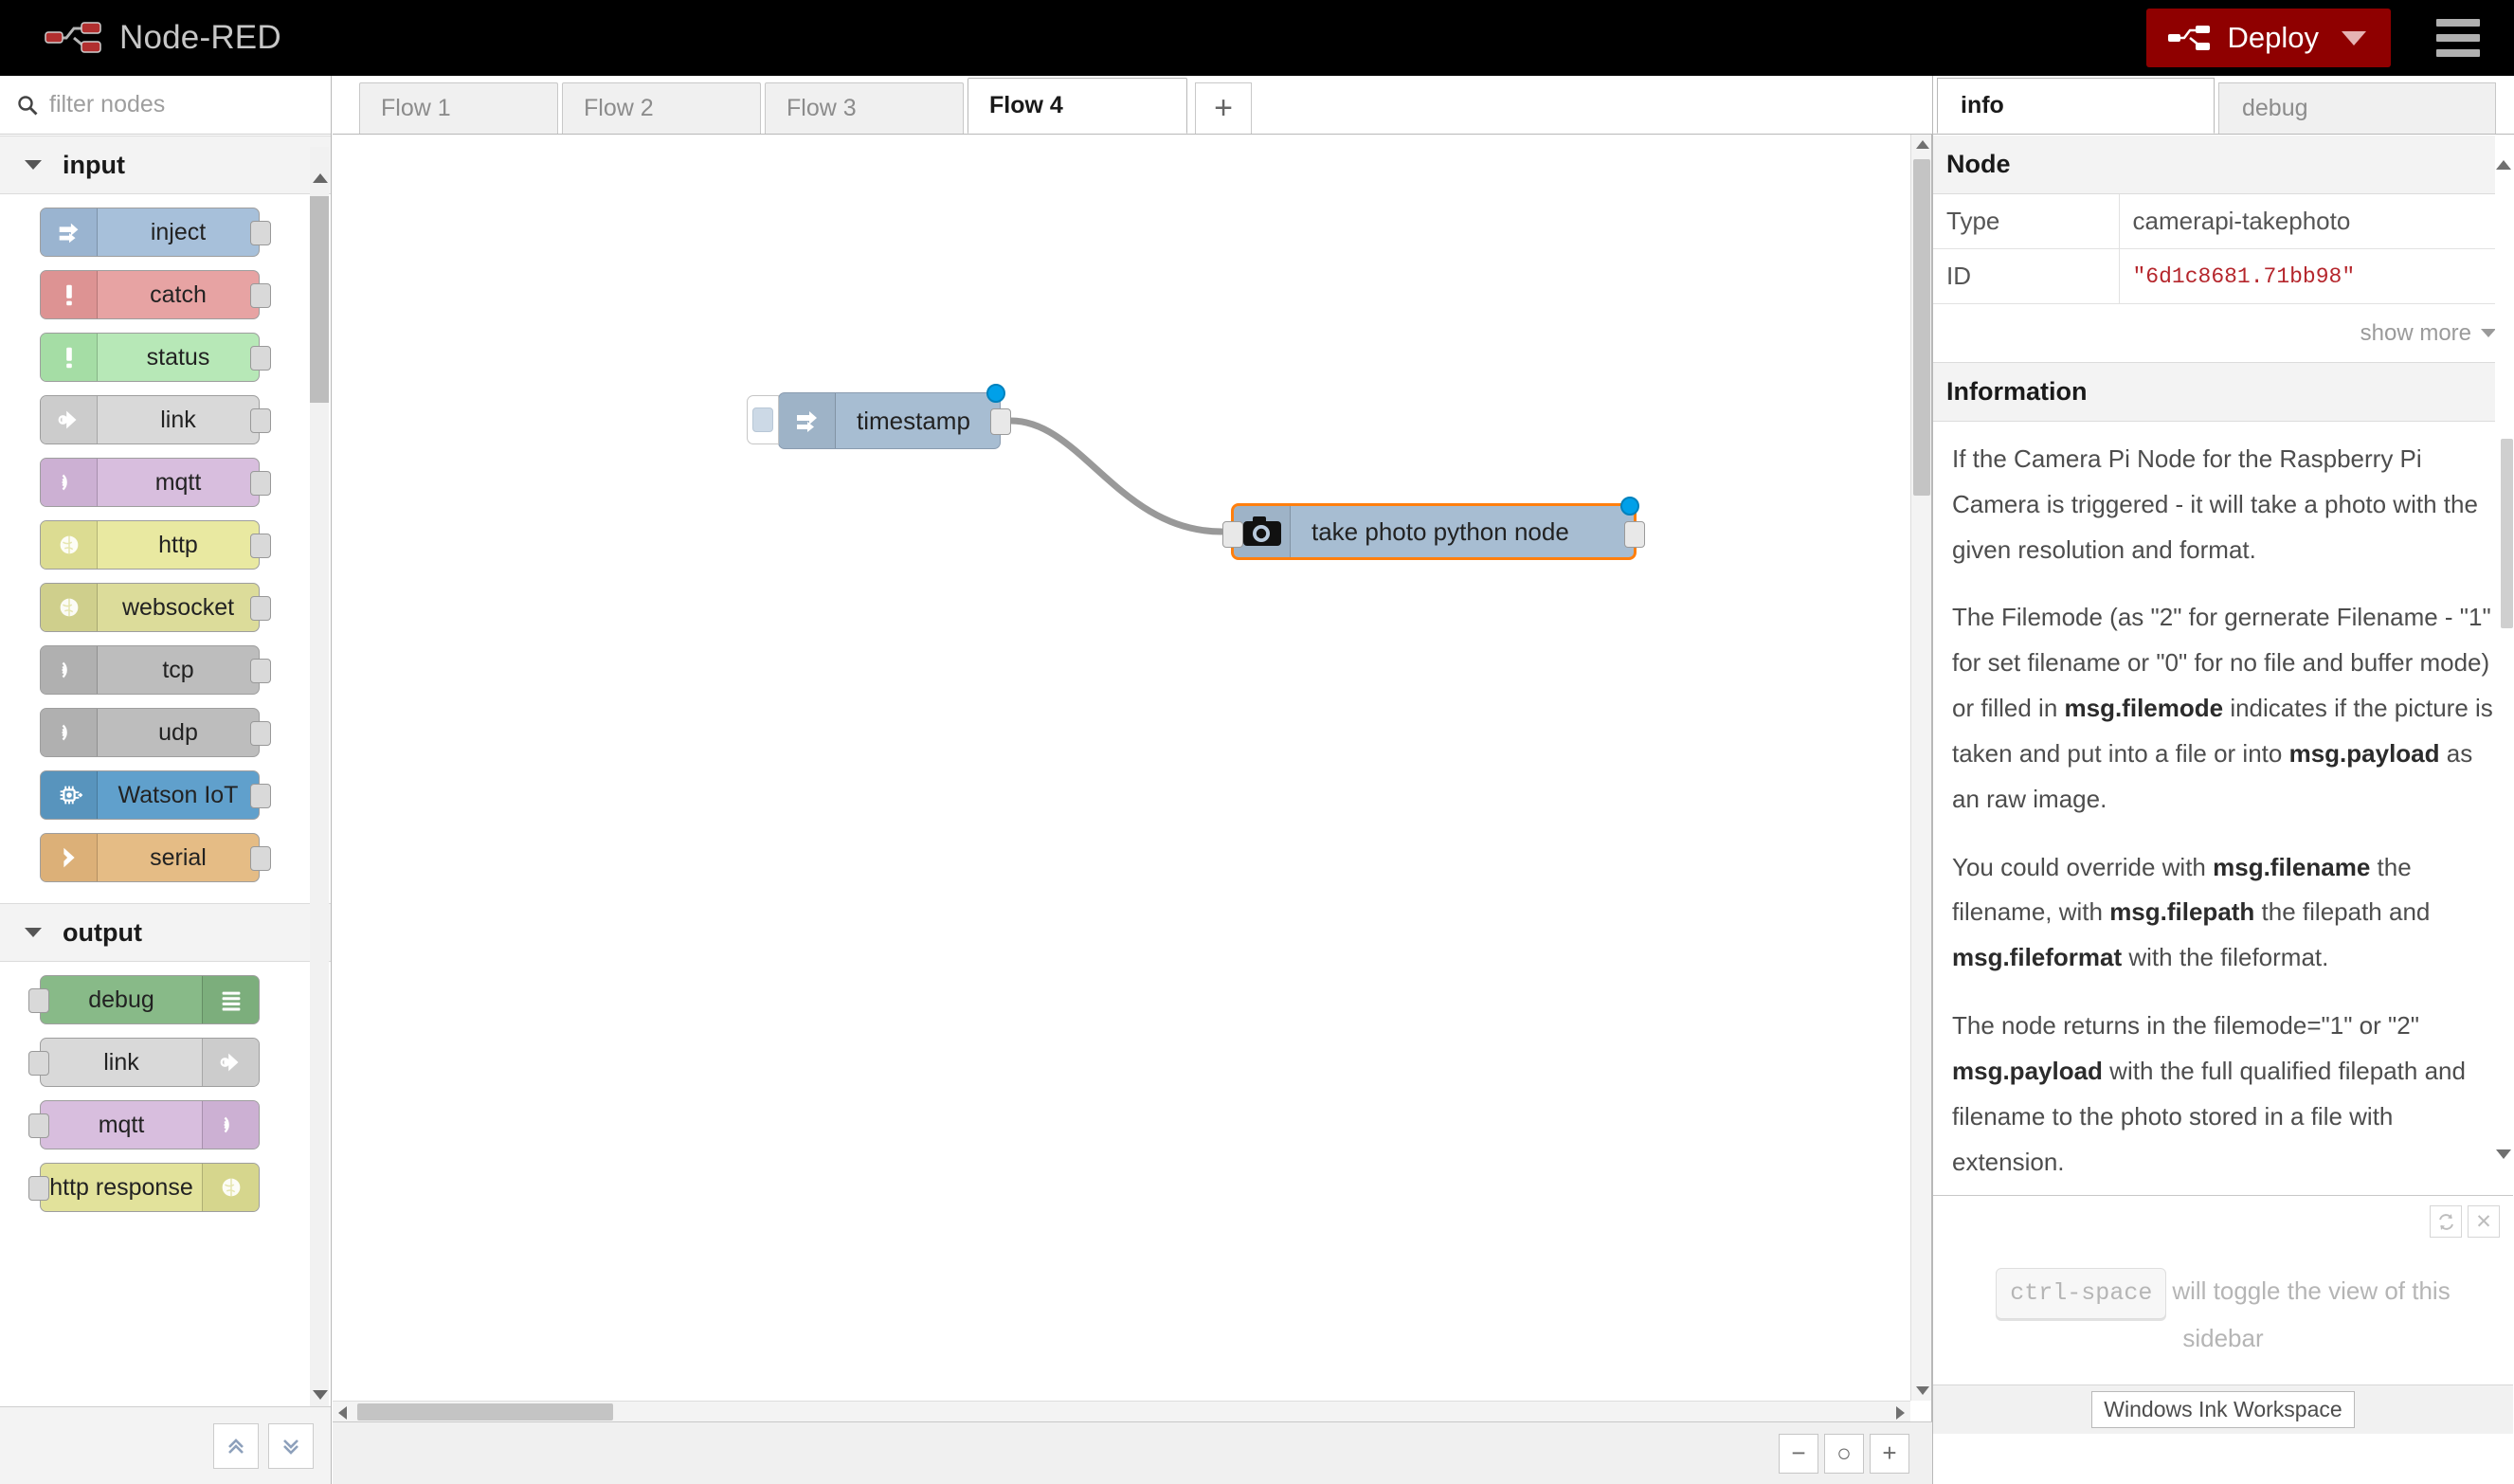 The image size is (2514, 1484). I want to click on flow-node-take-photo-python-node: take photo python node, so click(1433, 528).